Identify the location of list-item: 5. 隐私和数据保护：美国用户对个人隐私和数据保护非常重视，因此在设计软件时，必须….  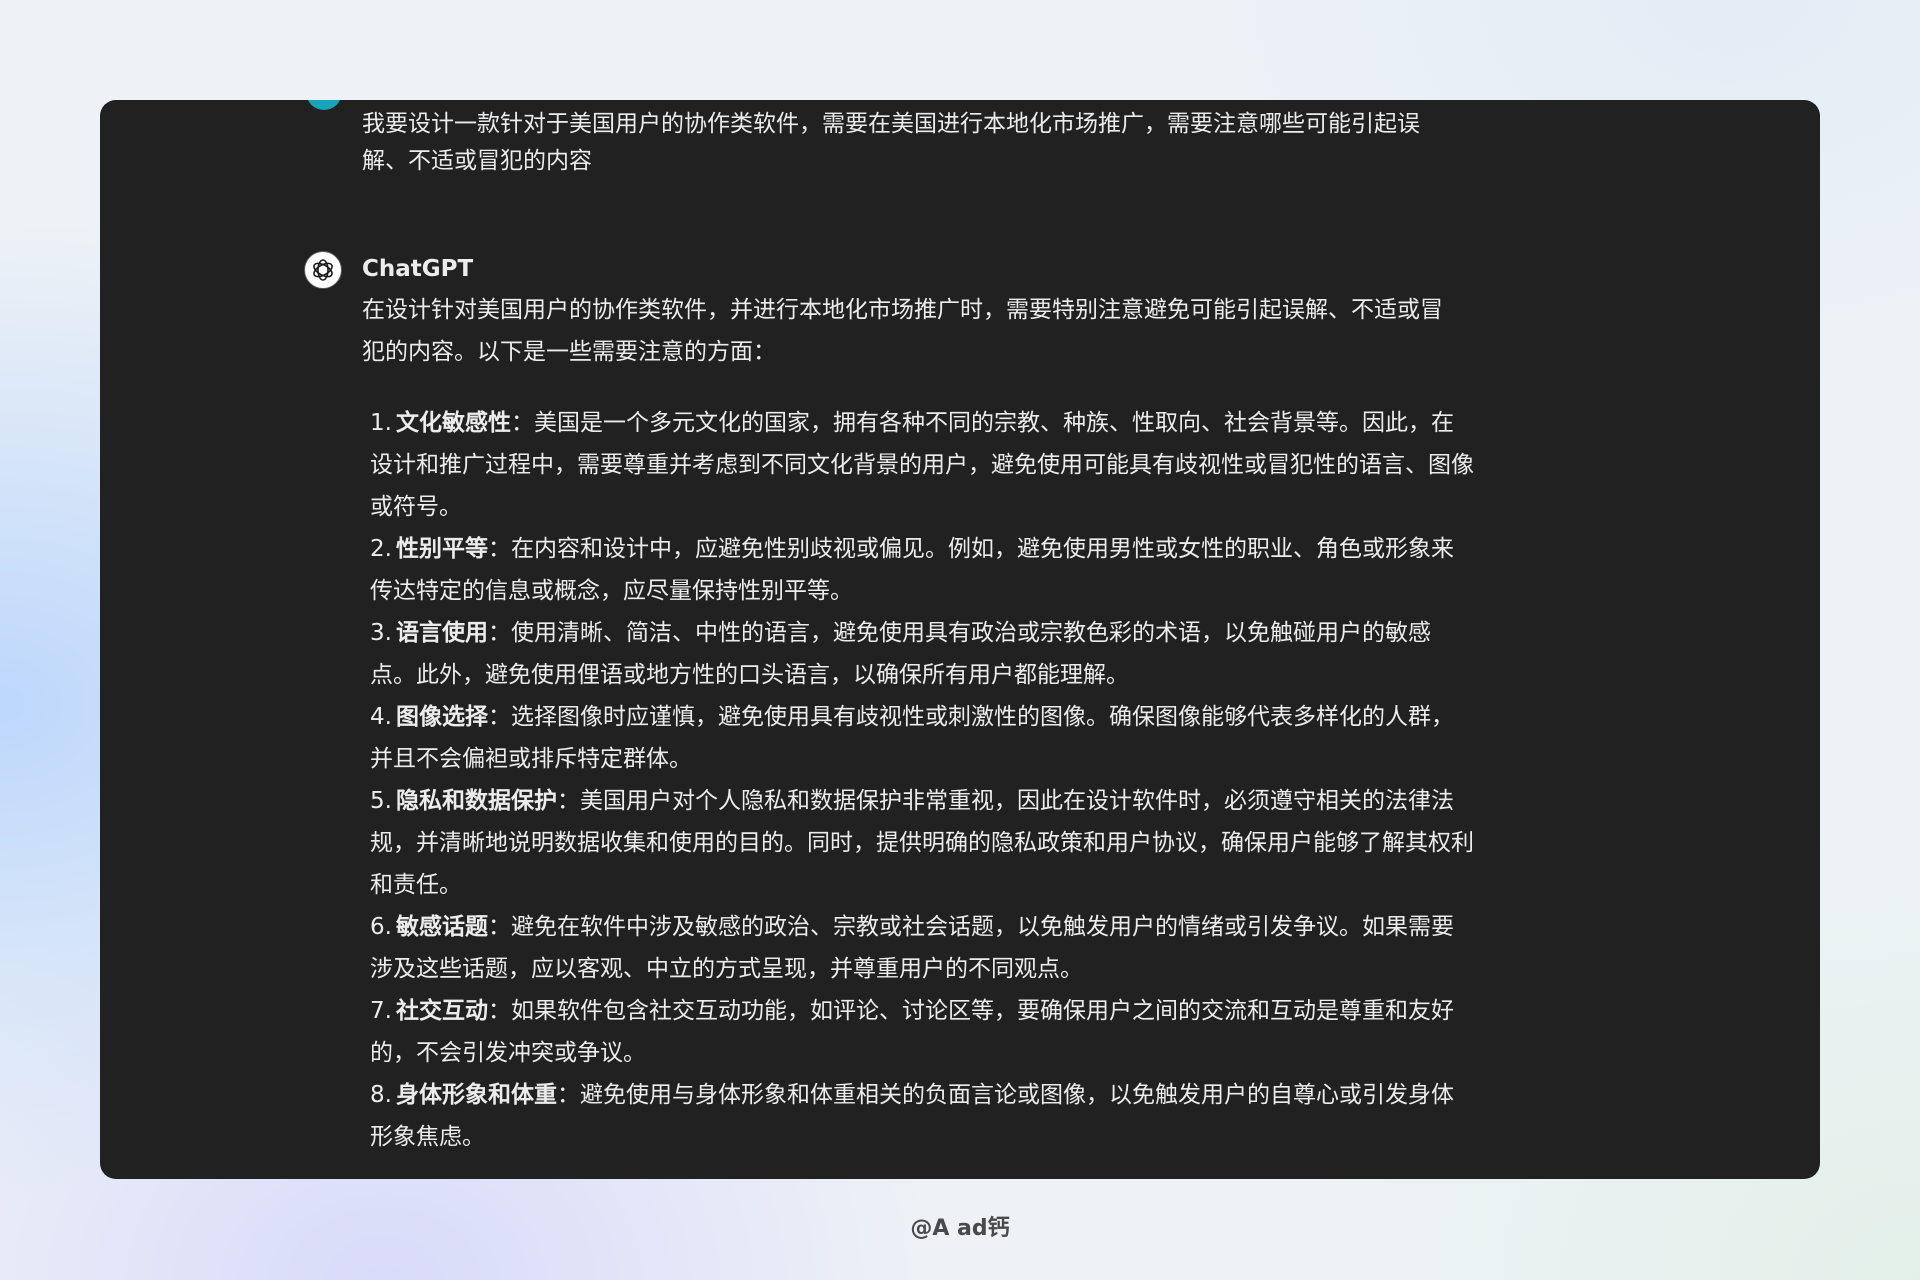
(922, 843).